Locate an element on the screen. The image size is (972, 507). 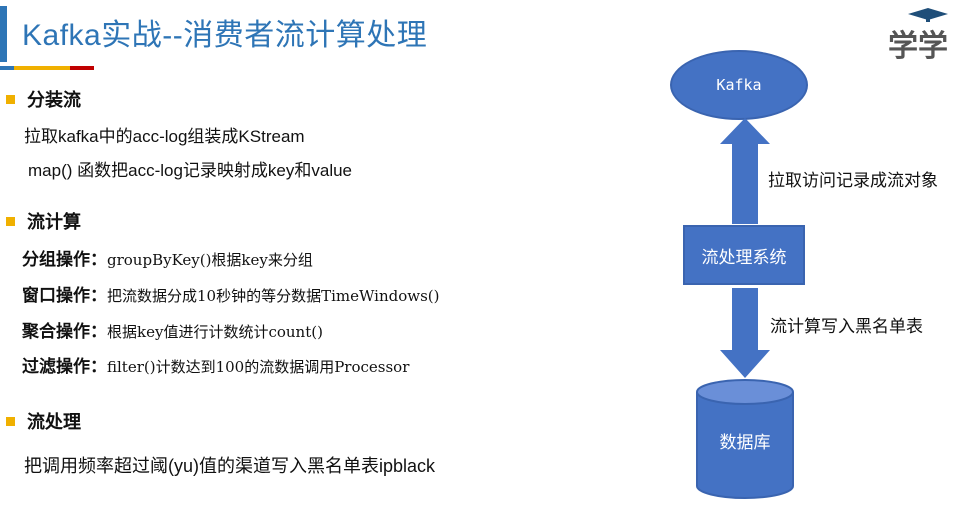
up-arrow-label: 拉取访问记录成流对象 is located at coordinates (853, 180).